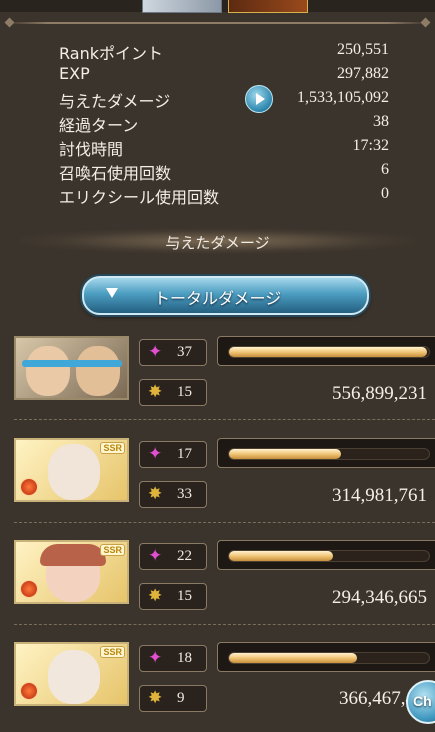  Describe the element at coordinates (217, 171) in the screenshot. I see `stat-summon-uses: 召喚石使用回数 6` at that location.